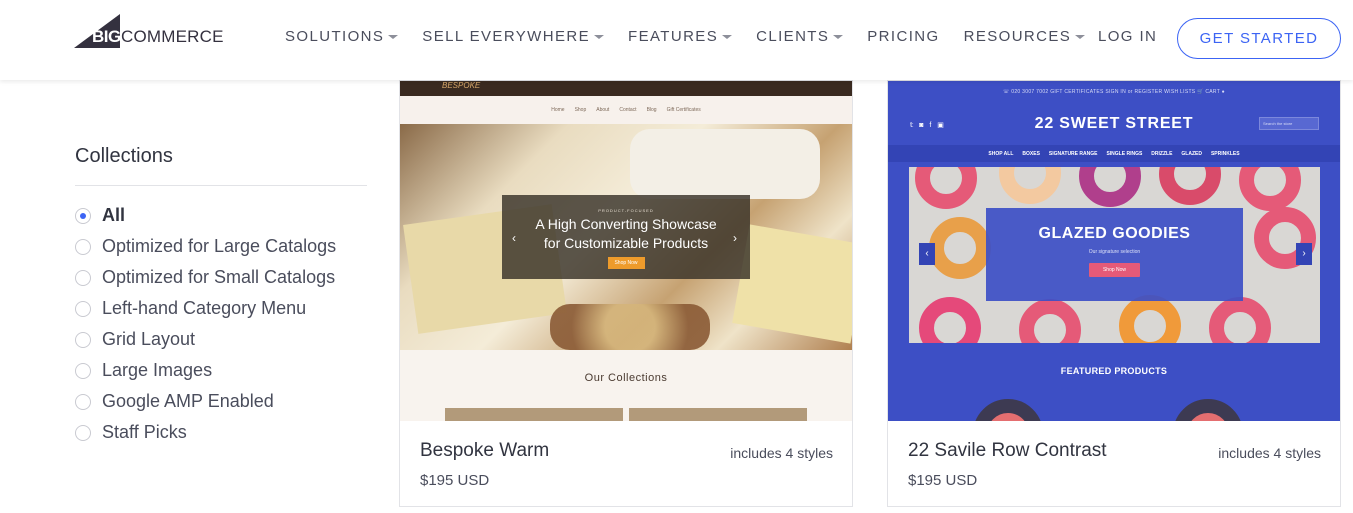  Describe the element at coordinates (1007, 451) in the screenshot. I see `theme-title: 22 Savile Row Contrast` at that location.